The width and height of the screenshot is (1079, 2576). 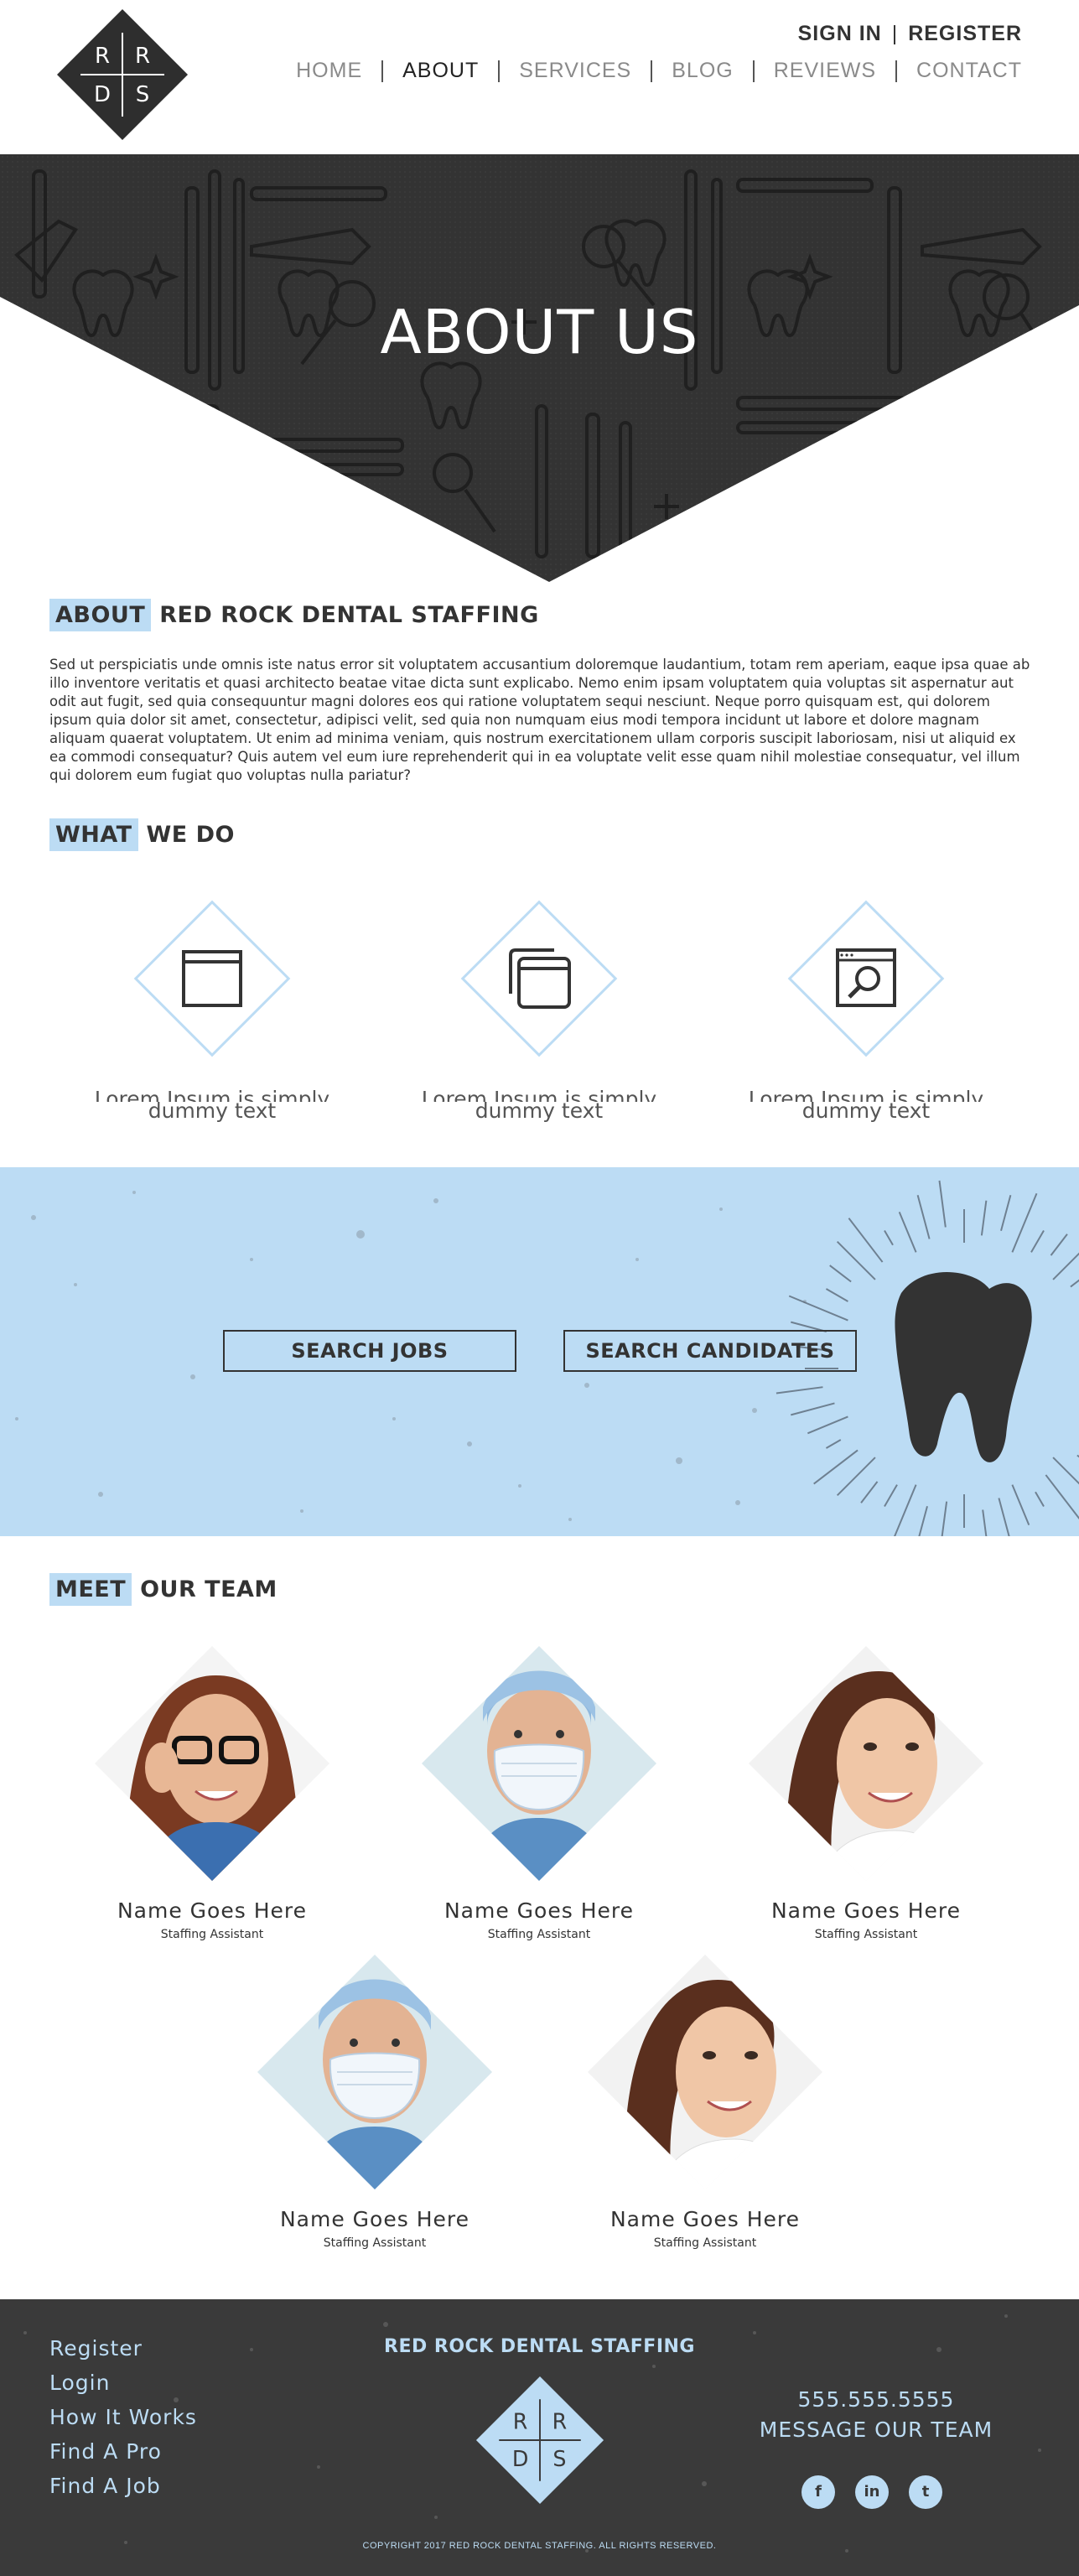 What do you see at coordinates (963, 1367) in the screenshot?
I see `tooth-icon` at bounding box center [963, 1367].